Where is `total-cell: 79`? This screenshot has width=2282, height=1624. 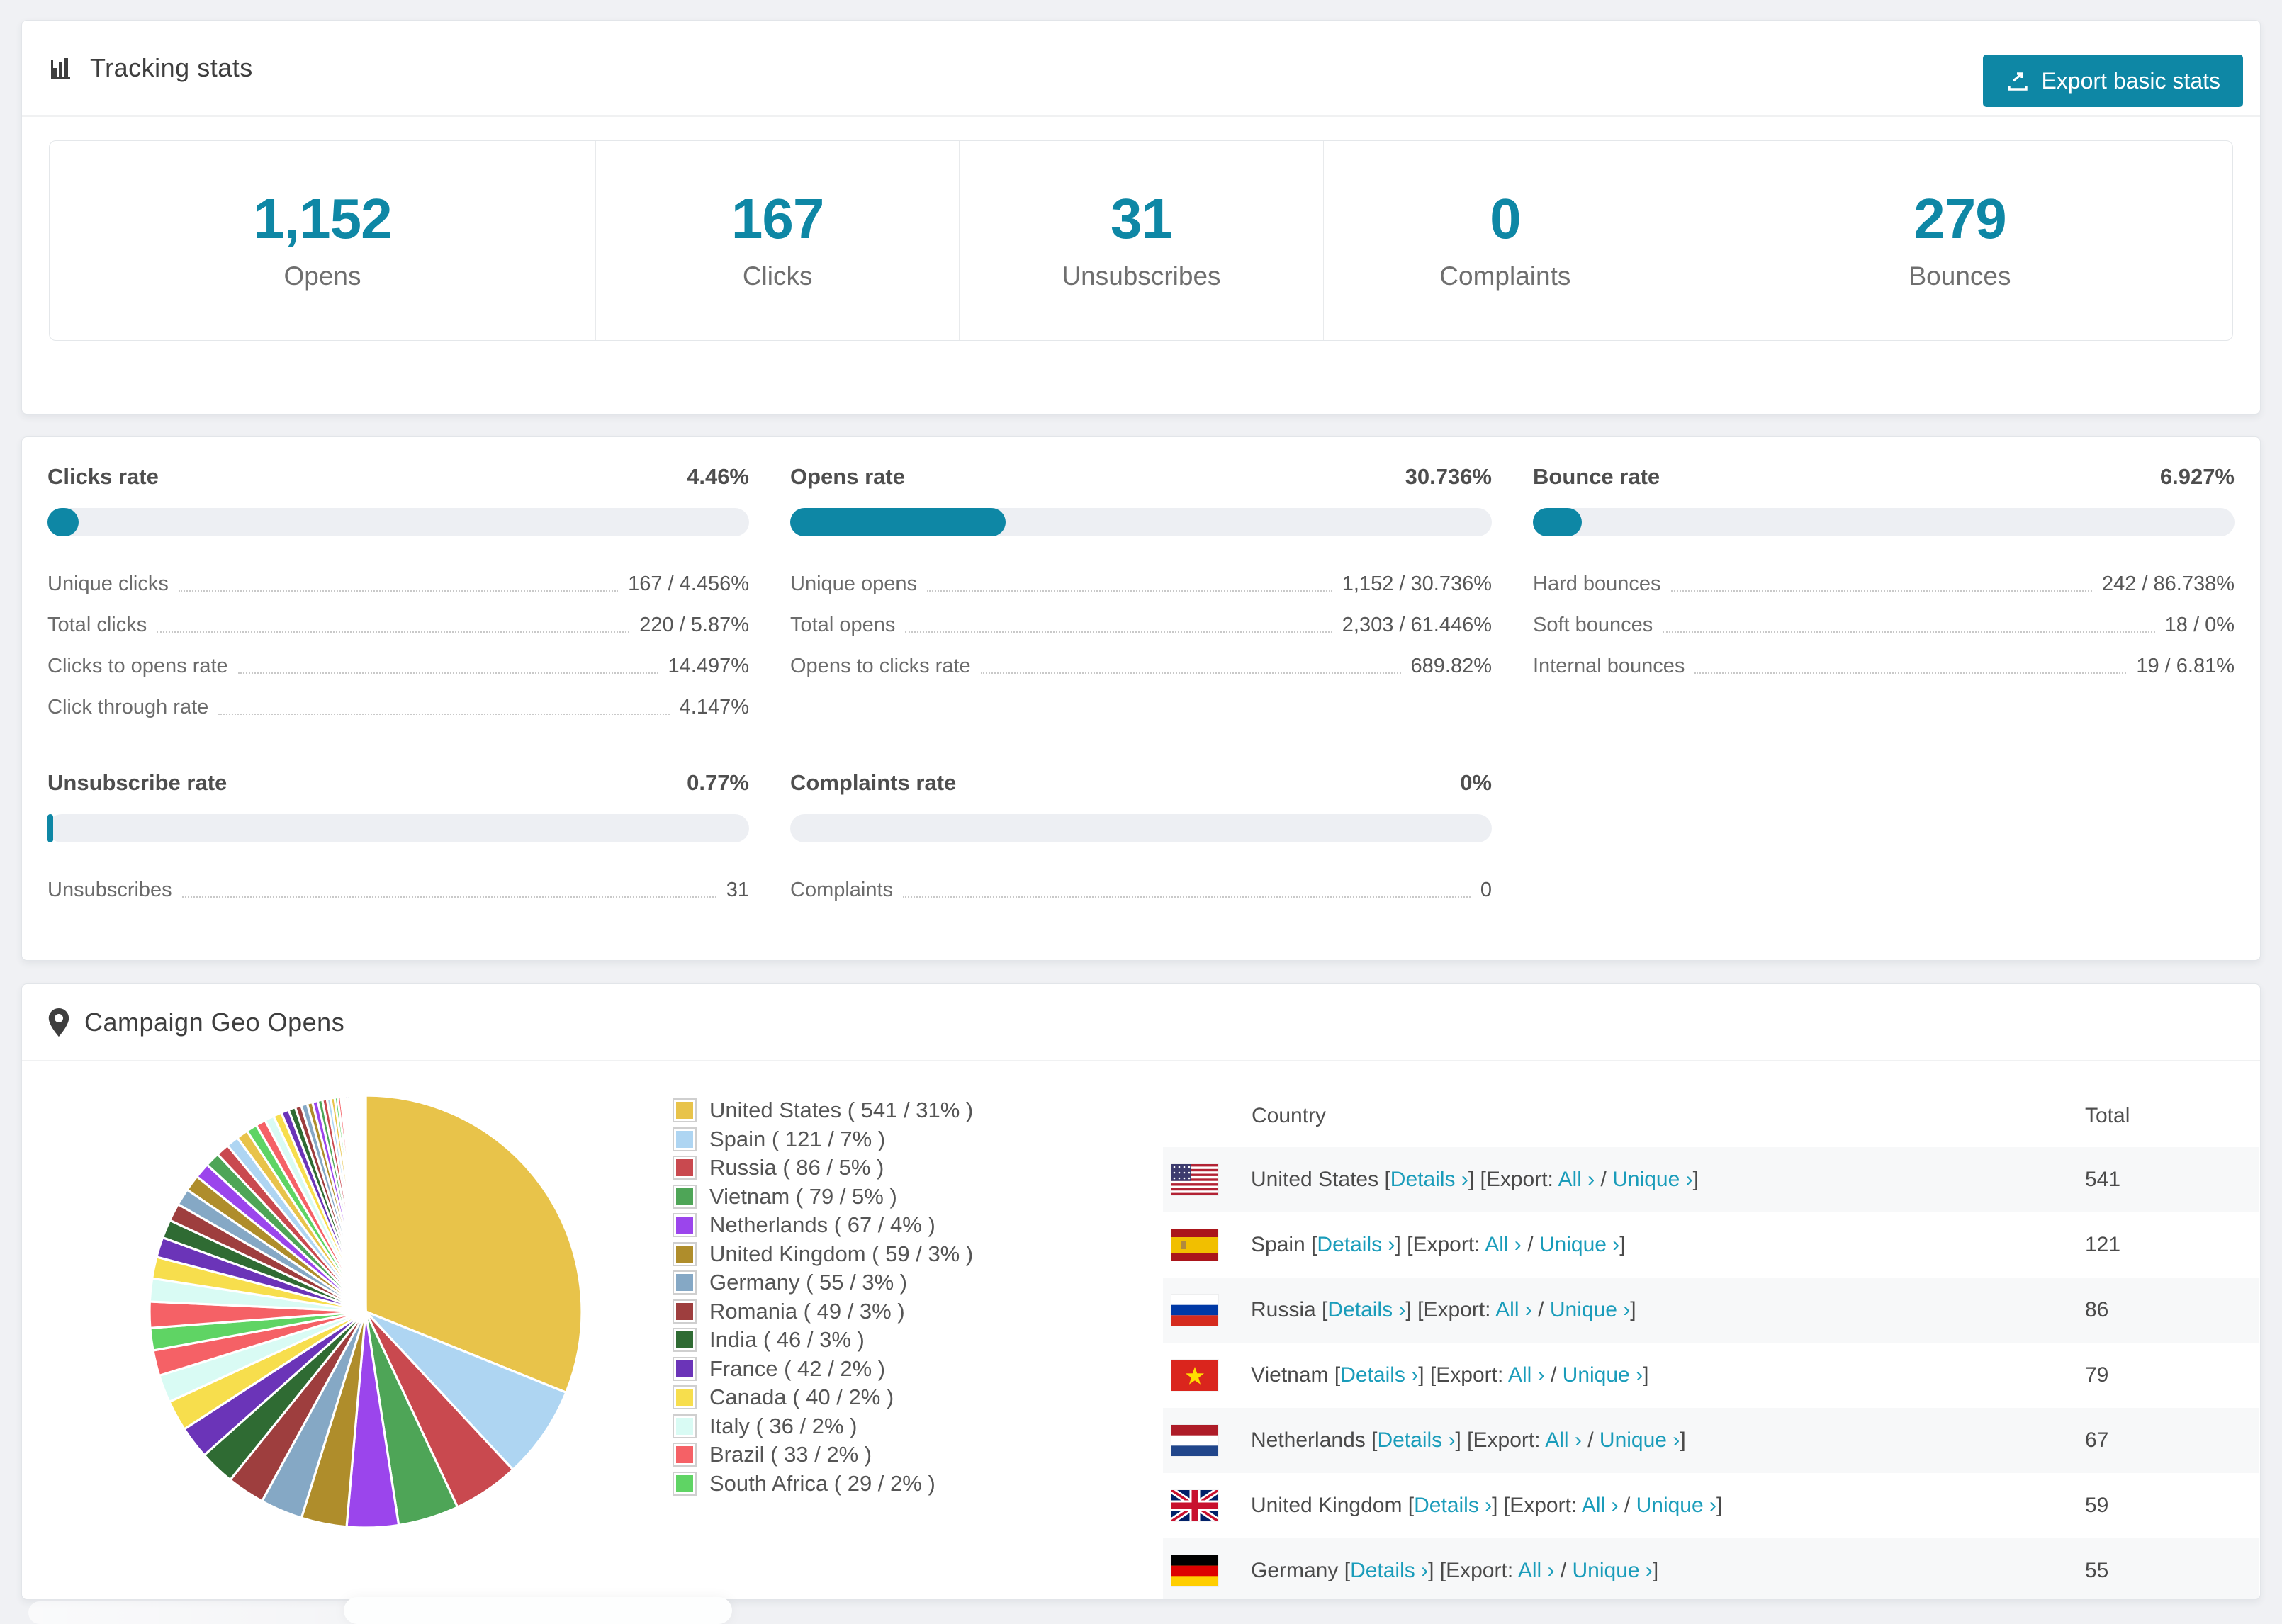 total-cell: 79 is located at coordinates (2097, 1375).